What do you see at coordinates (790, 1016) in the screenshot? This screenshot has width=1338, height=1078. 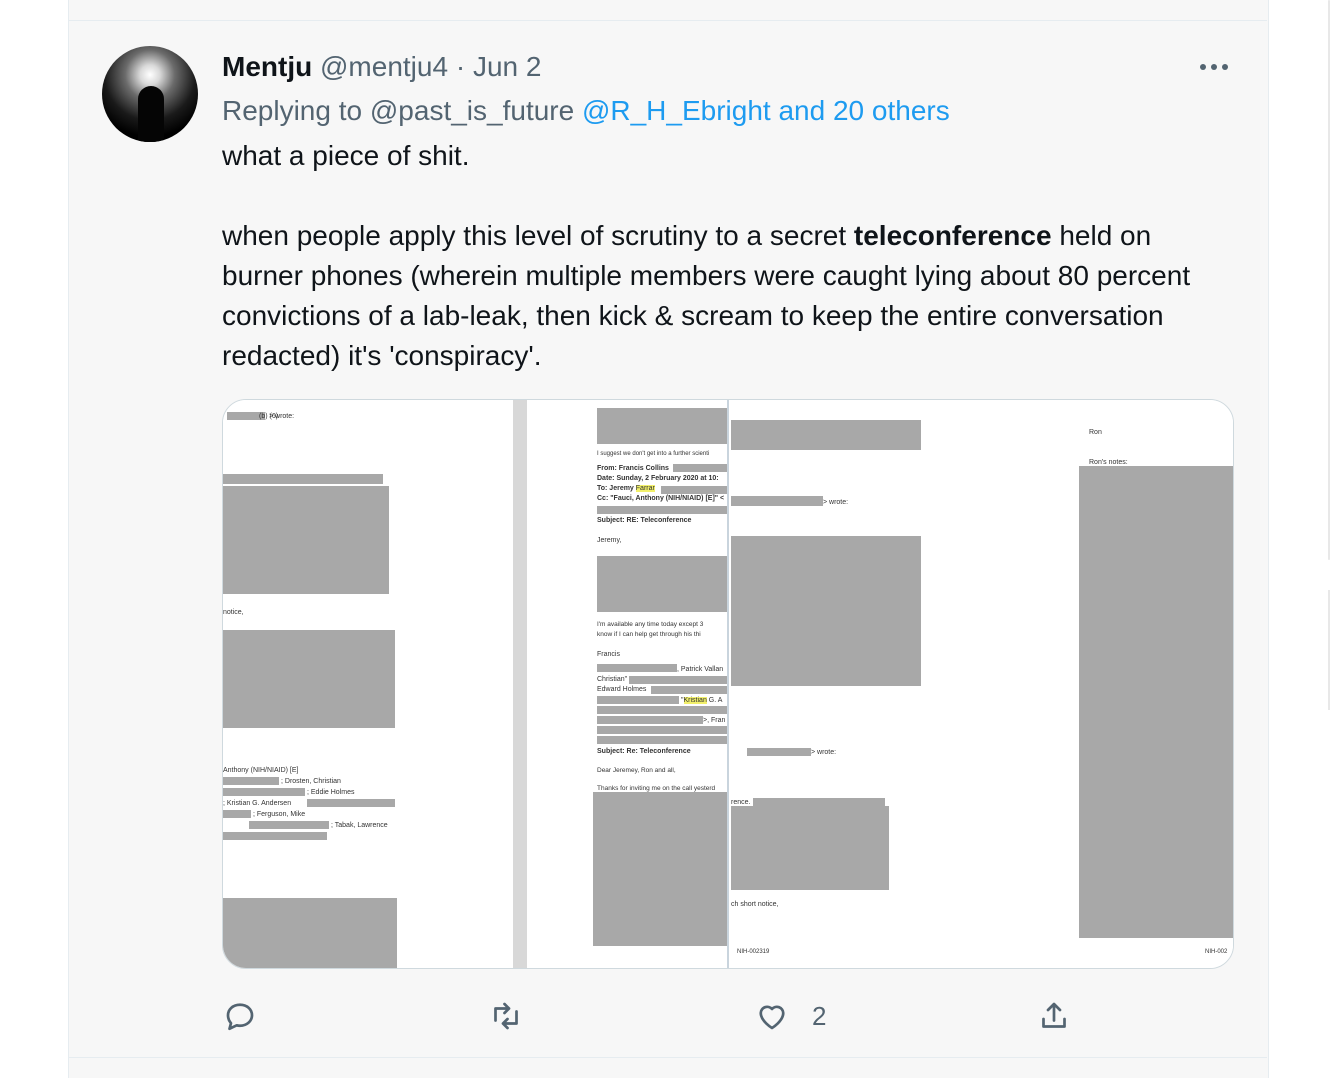 I see `like-button: 2` at bounding box center [790, 1016].